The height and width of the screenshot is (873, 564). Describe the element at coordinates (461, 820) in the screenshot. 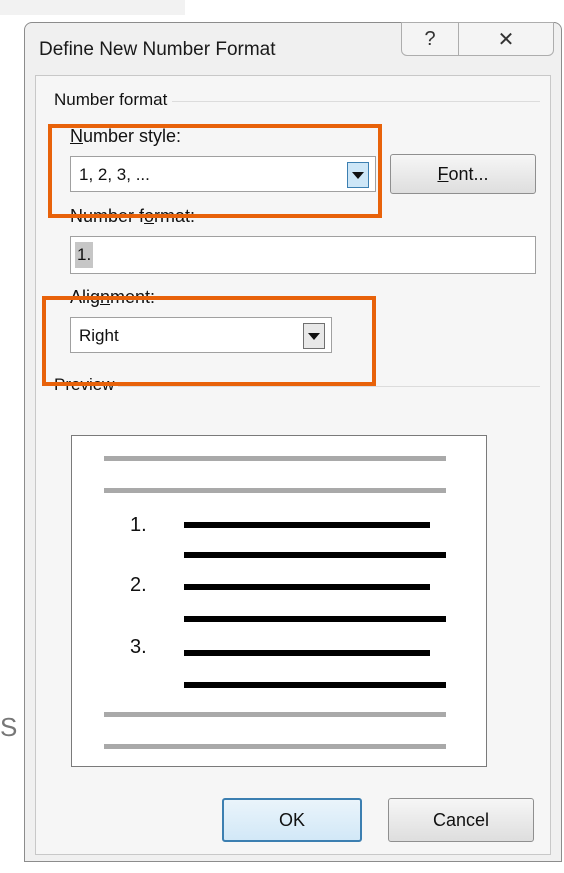

I see `cancel-button: Cancel` at that location.